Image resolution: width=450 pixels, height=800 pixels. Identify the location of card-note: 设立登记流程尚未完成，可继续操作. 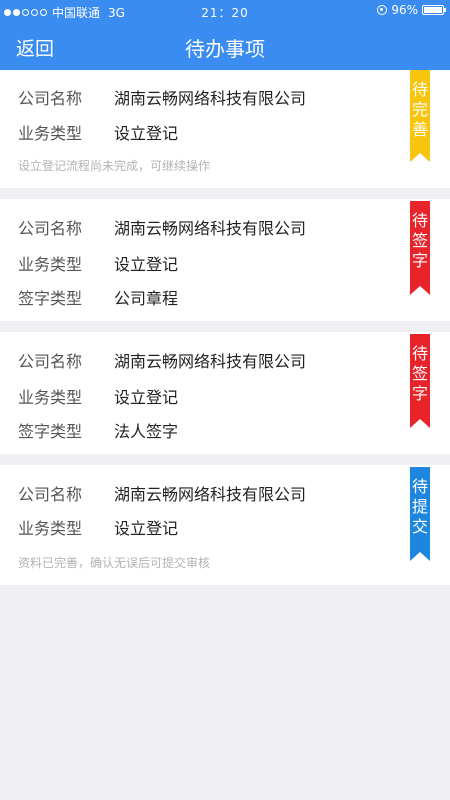
(114, 166).